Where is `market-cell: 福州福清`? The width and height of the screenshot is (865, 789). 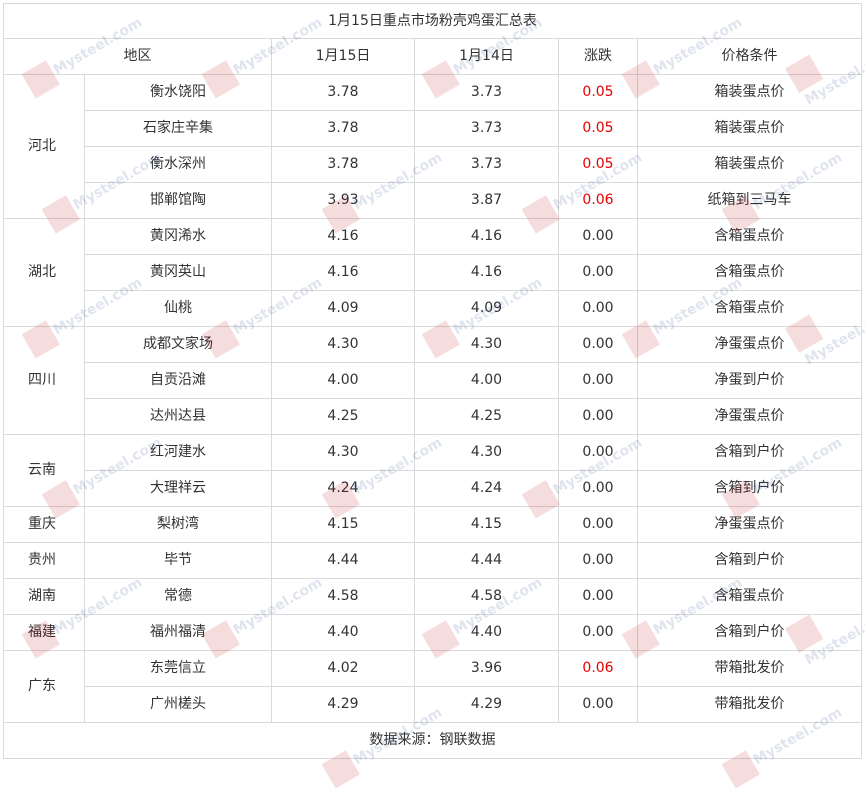
market-cell: 福州福清 is located at coordinates (178, 632).